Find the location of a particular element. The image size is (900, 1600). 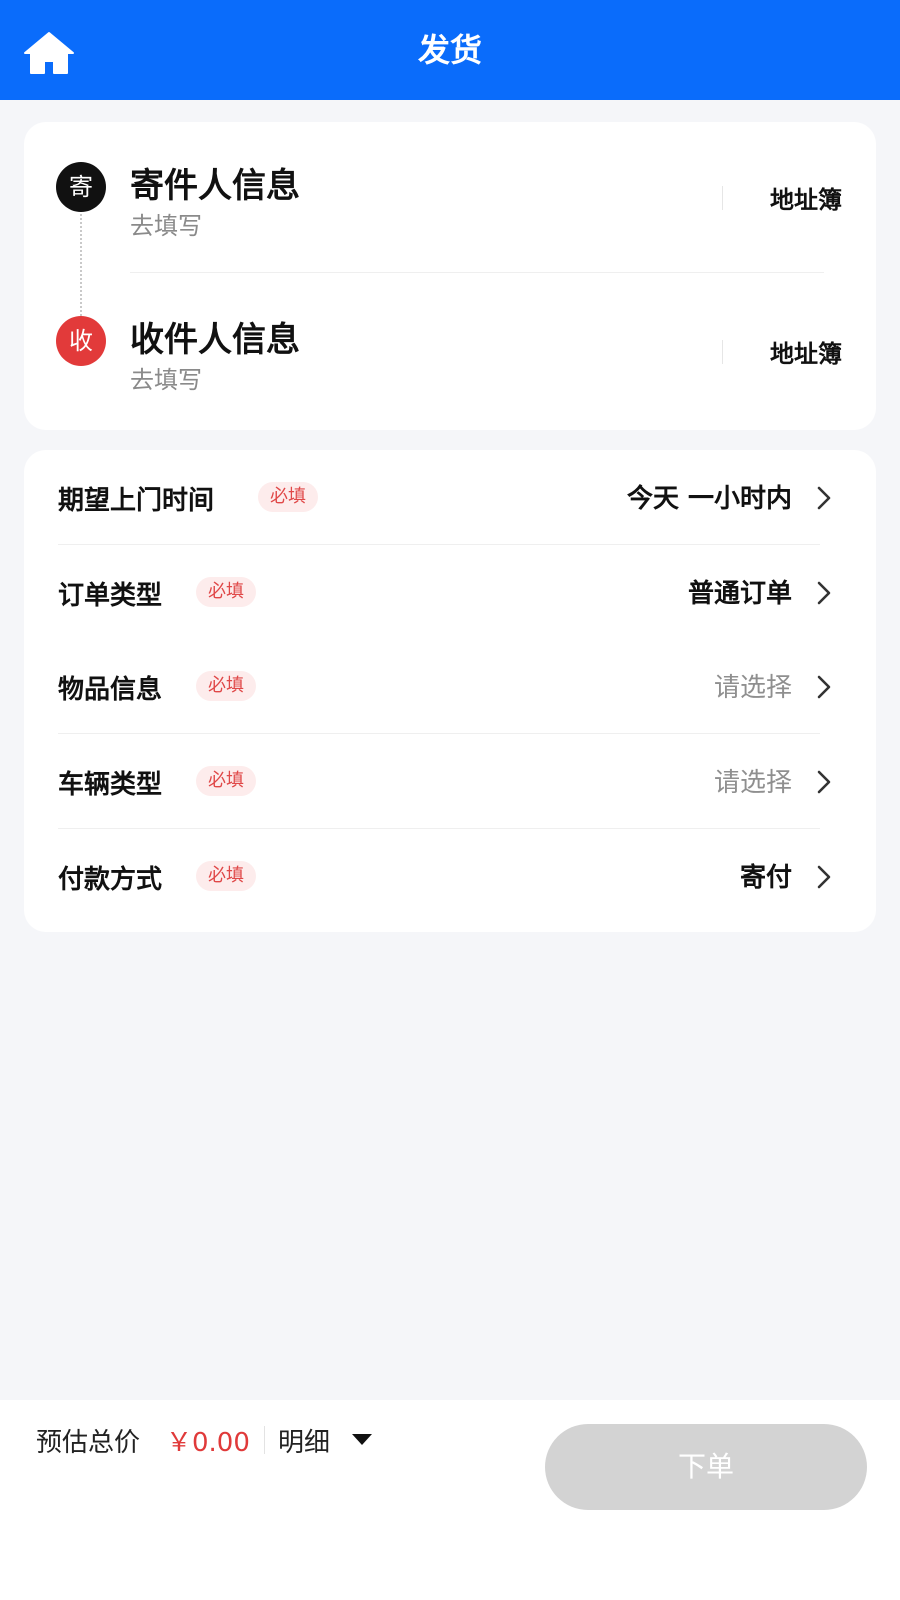

option-pickup-time: 期望上门时间 必填 今天 一小时内 is located at coordinates (450, 497).